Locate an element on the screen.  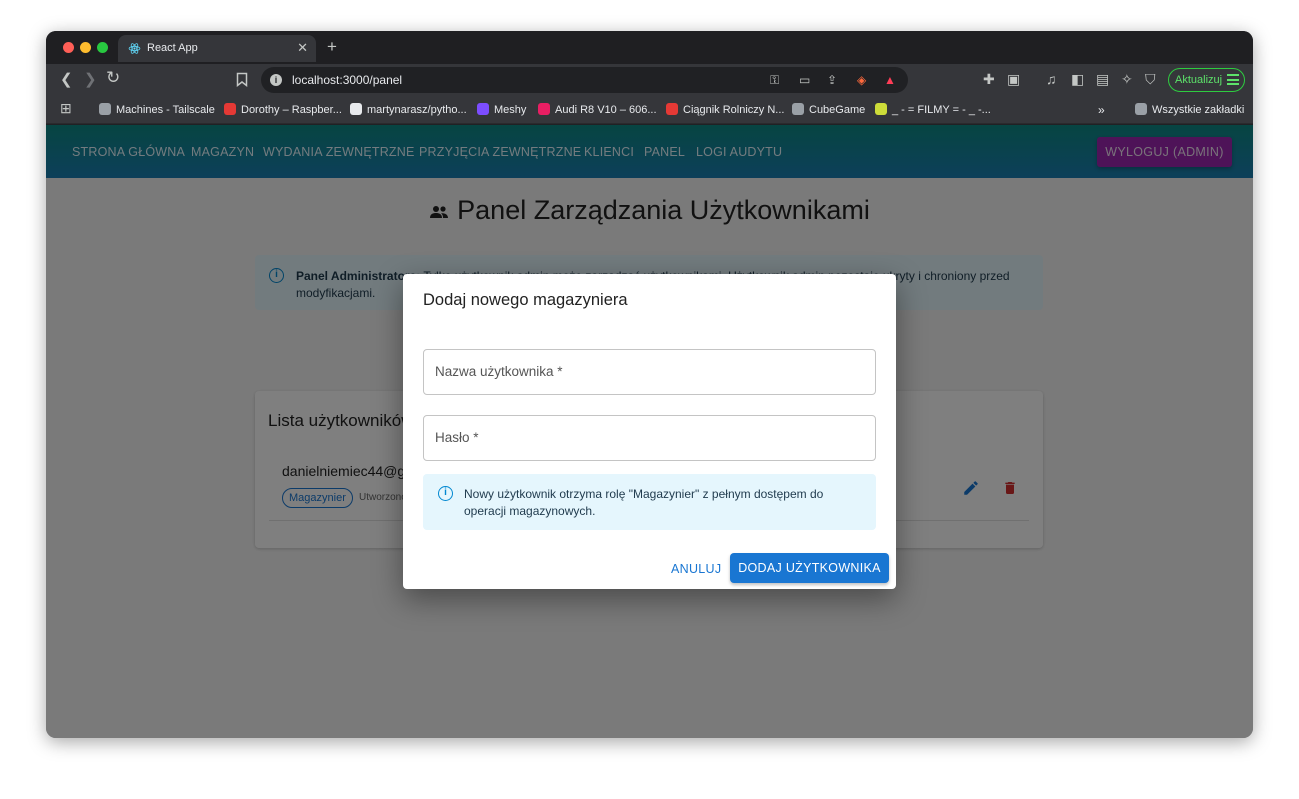
url-text: localhost:3000/panel is located at coordinates (347, 80).